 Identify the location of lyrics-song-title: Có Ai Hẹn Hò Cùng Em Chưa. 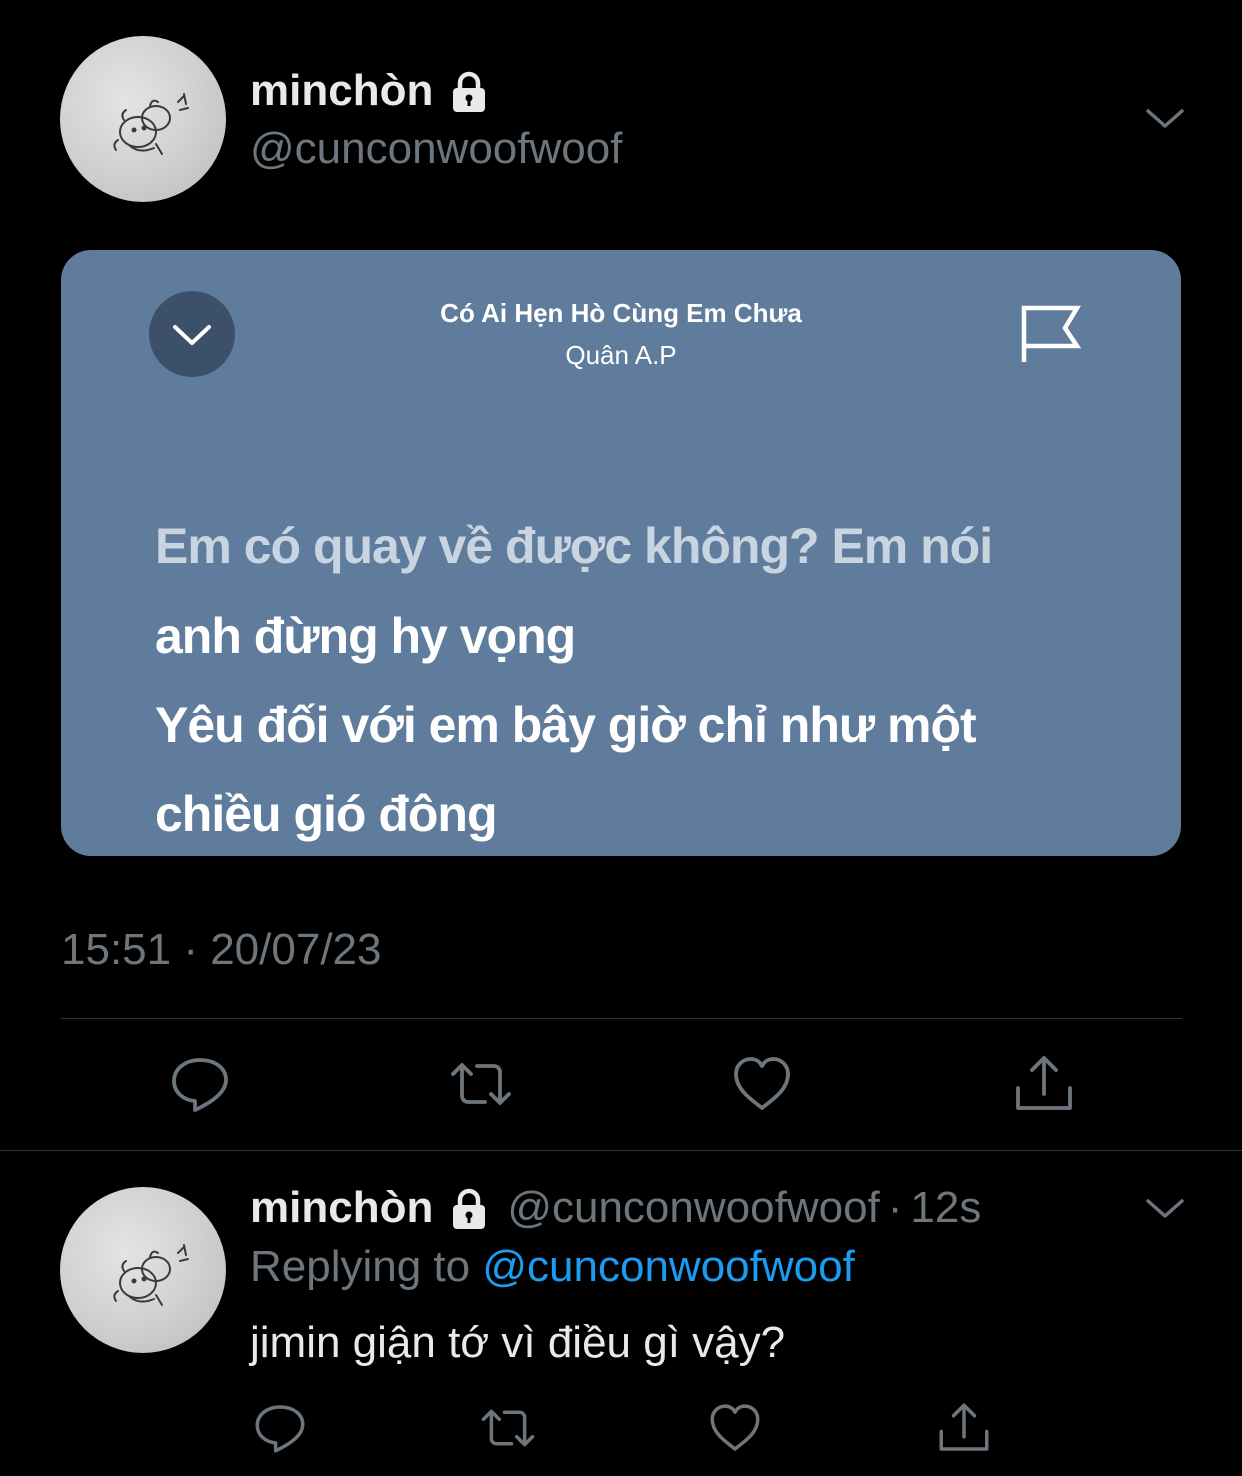
(621, 313).